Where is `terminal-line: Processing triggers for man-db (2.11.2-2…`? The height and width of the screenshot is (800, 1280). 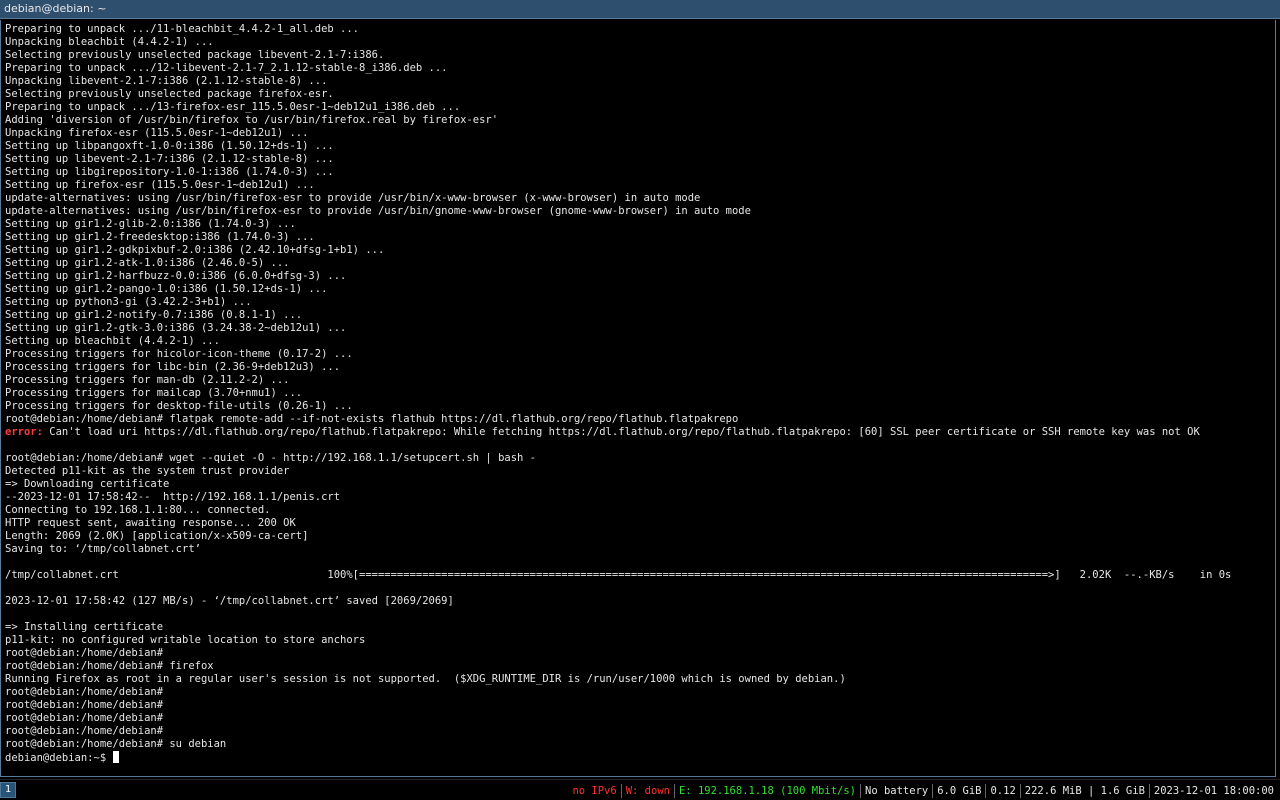
terminal-line: Processing triggers for man-db (2.11.2-2… is located at coordinates (639, 380).